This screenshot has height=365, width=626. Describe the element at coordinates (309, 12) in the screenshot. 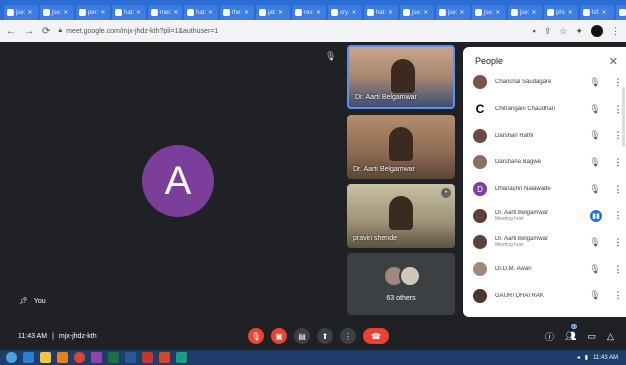

I see `browser-tab: res: ✕` at that location.